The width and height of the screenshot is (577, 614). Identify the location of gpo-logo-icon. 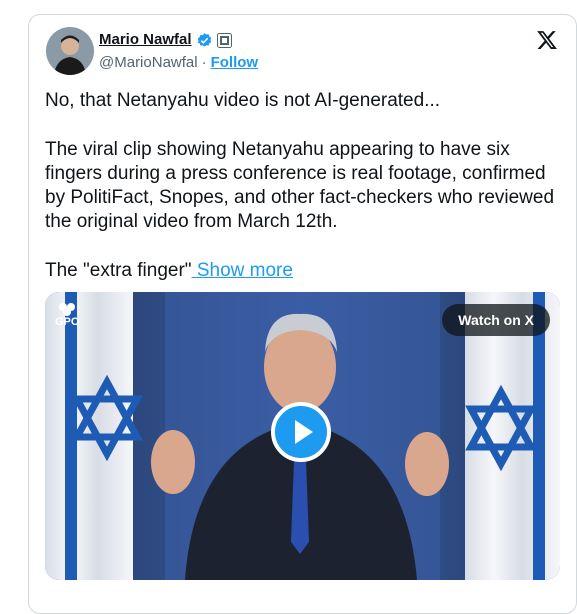
(67, 309).